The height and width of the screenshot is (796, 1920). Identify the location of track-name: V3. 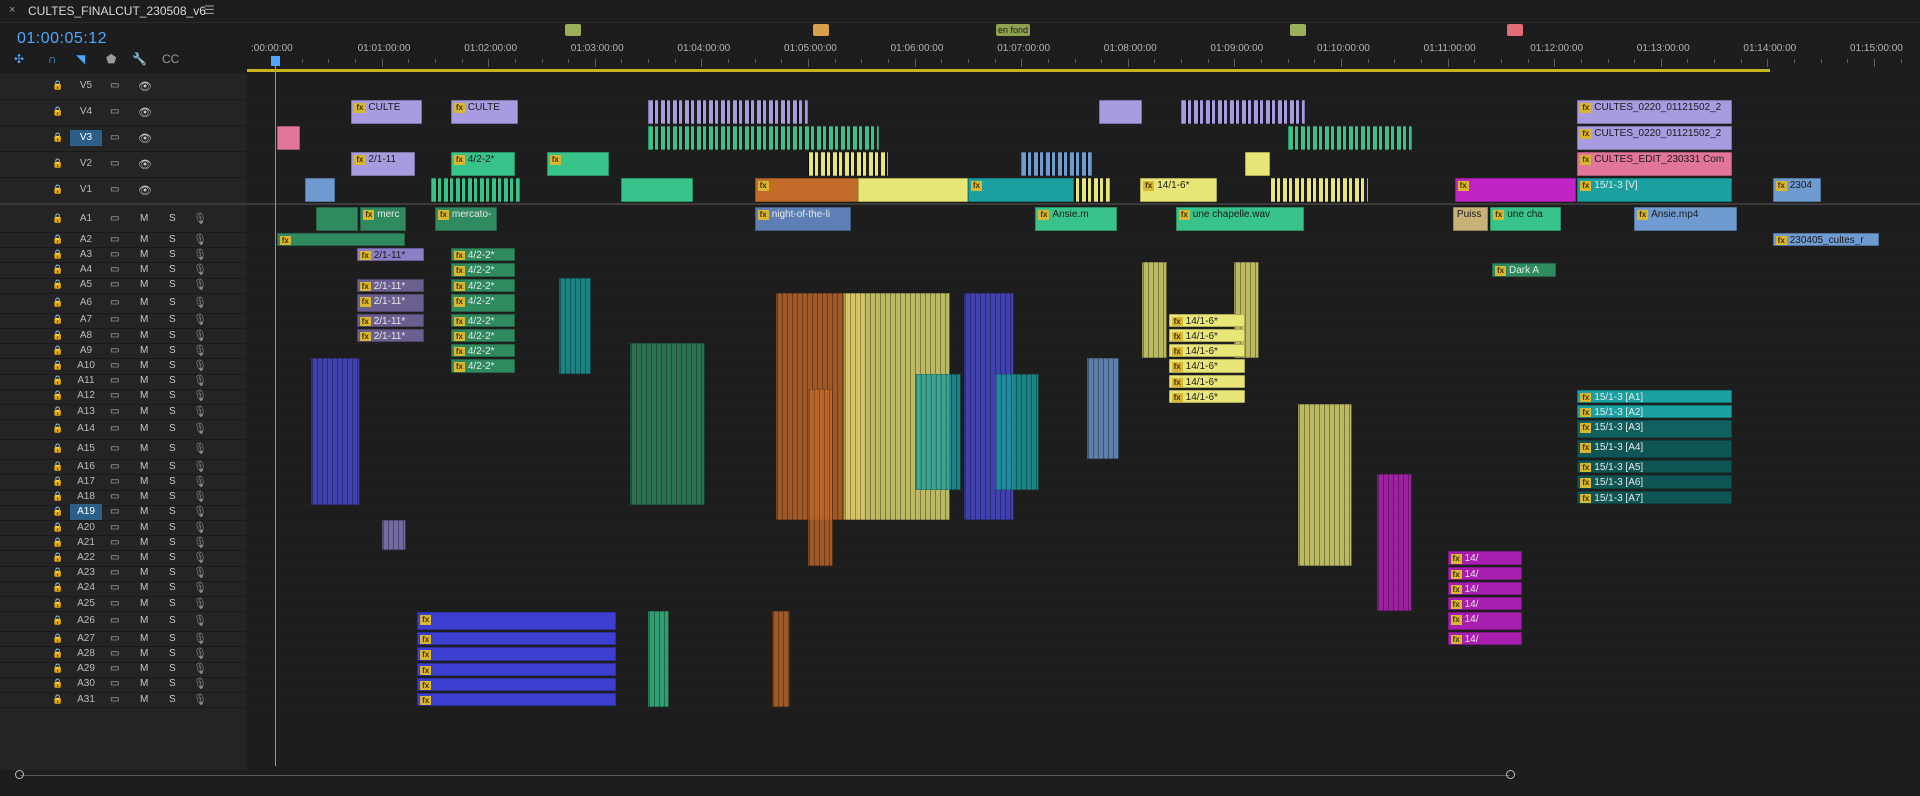
(86, 138).